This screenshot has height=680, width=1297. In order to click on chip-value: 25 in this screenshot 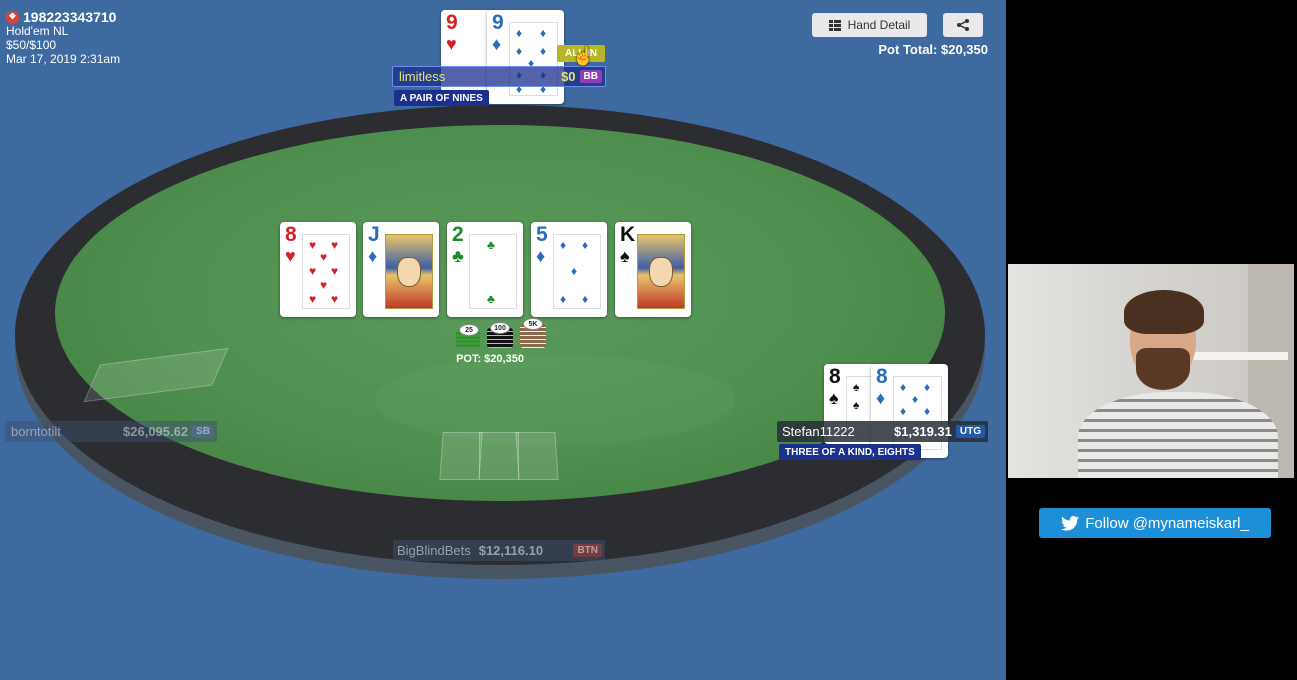, I will do `click(469, 330)`.